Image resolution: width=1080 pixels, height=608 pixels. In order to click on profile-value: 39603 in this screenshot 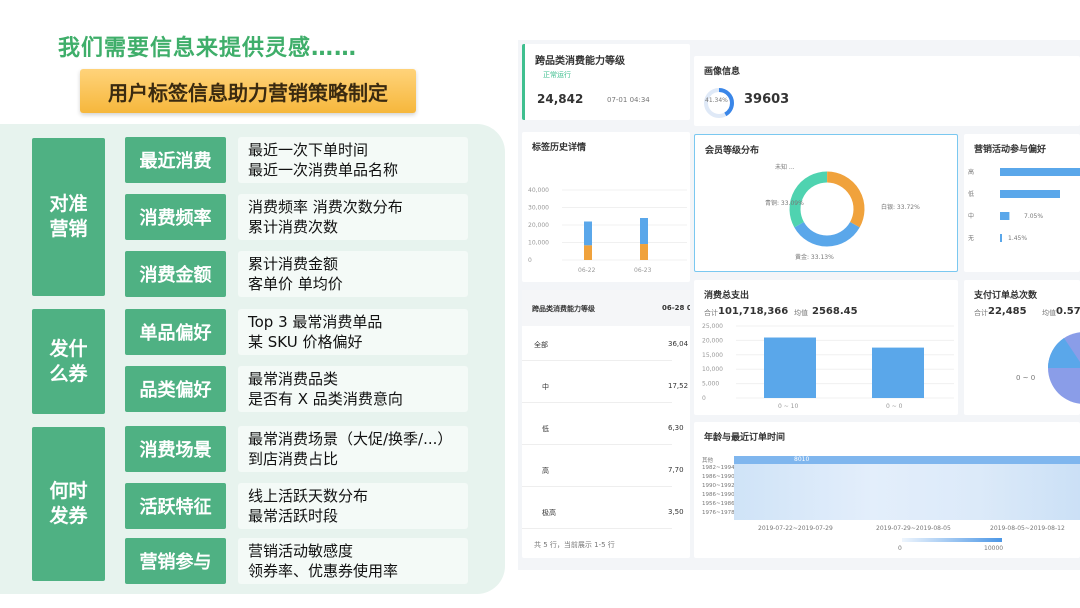, I will do `click(767, 99)`.